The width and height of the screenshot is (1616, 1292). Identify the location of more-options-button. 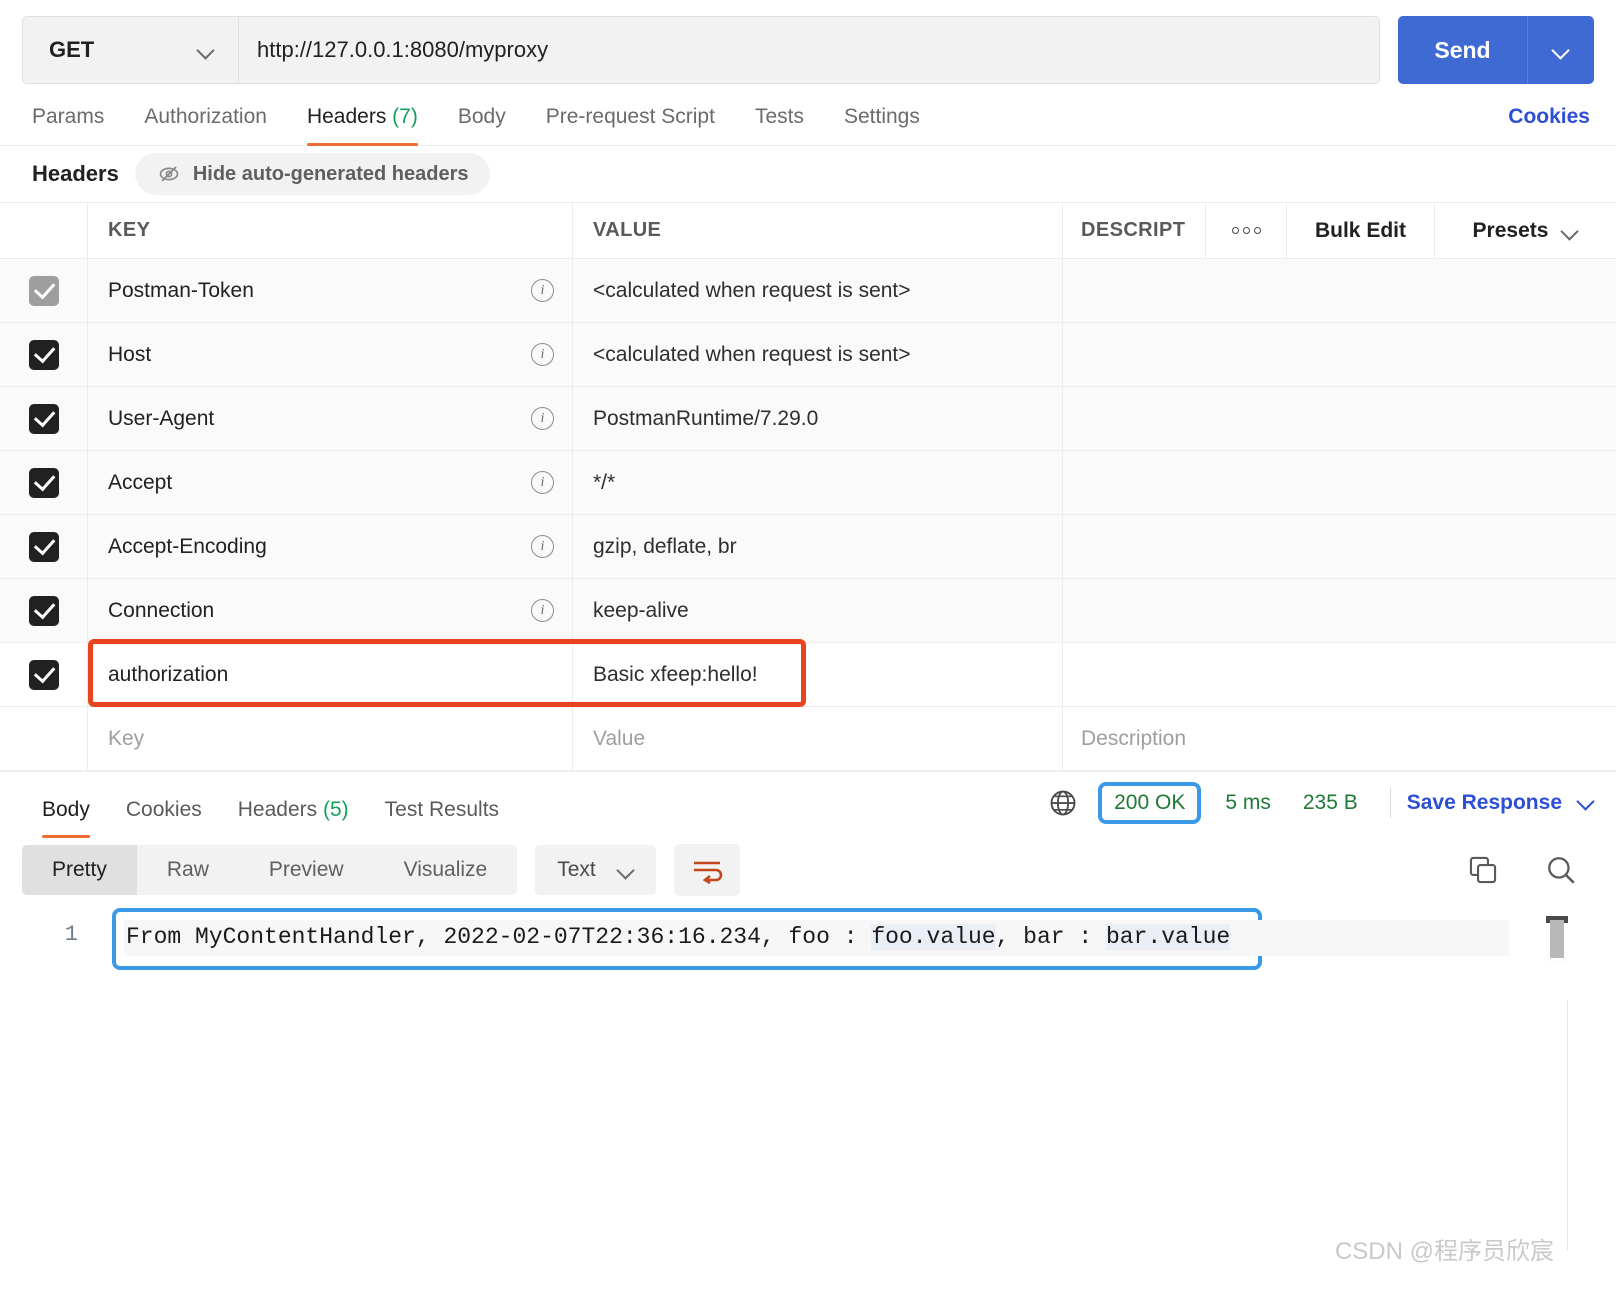
(1246, 230).